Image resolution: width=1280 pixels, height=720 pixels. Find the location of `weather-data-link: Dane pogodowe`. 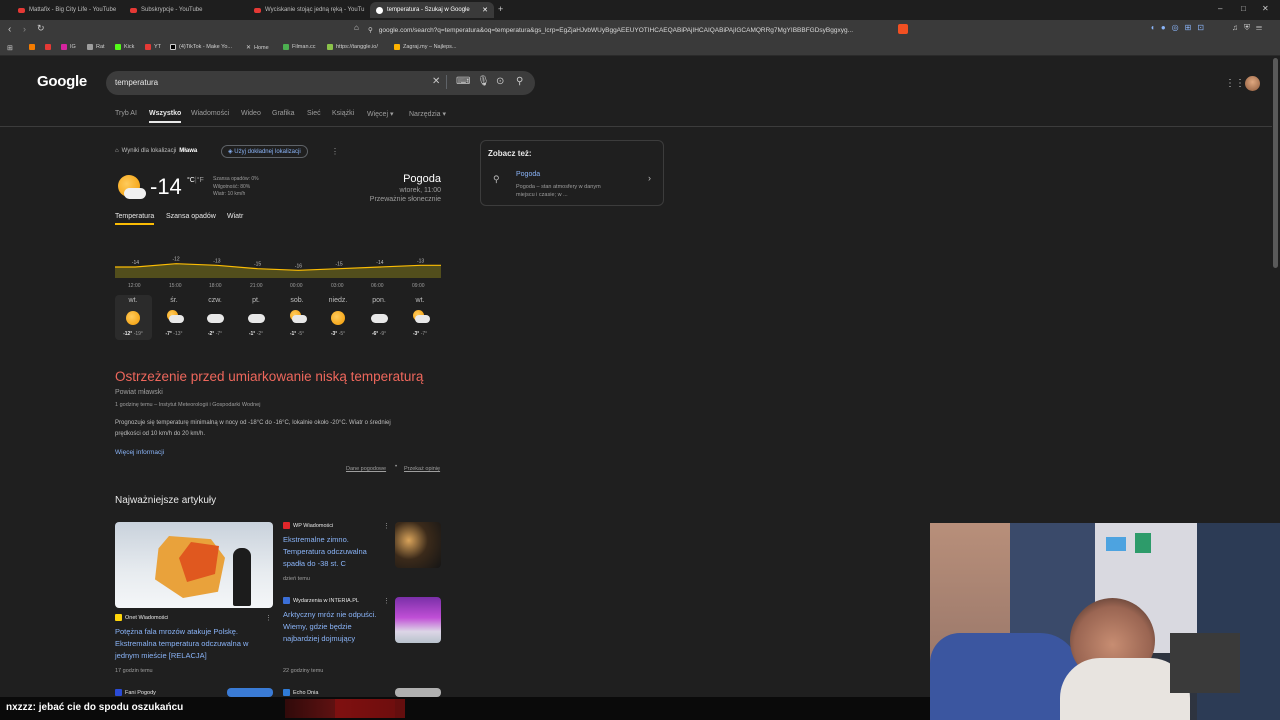

weather-data-link: Dane pogodowe is located at coordinates (366, 469).